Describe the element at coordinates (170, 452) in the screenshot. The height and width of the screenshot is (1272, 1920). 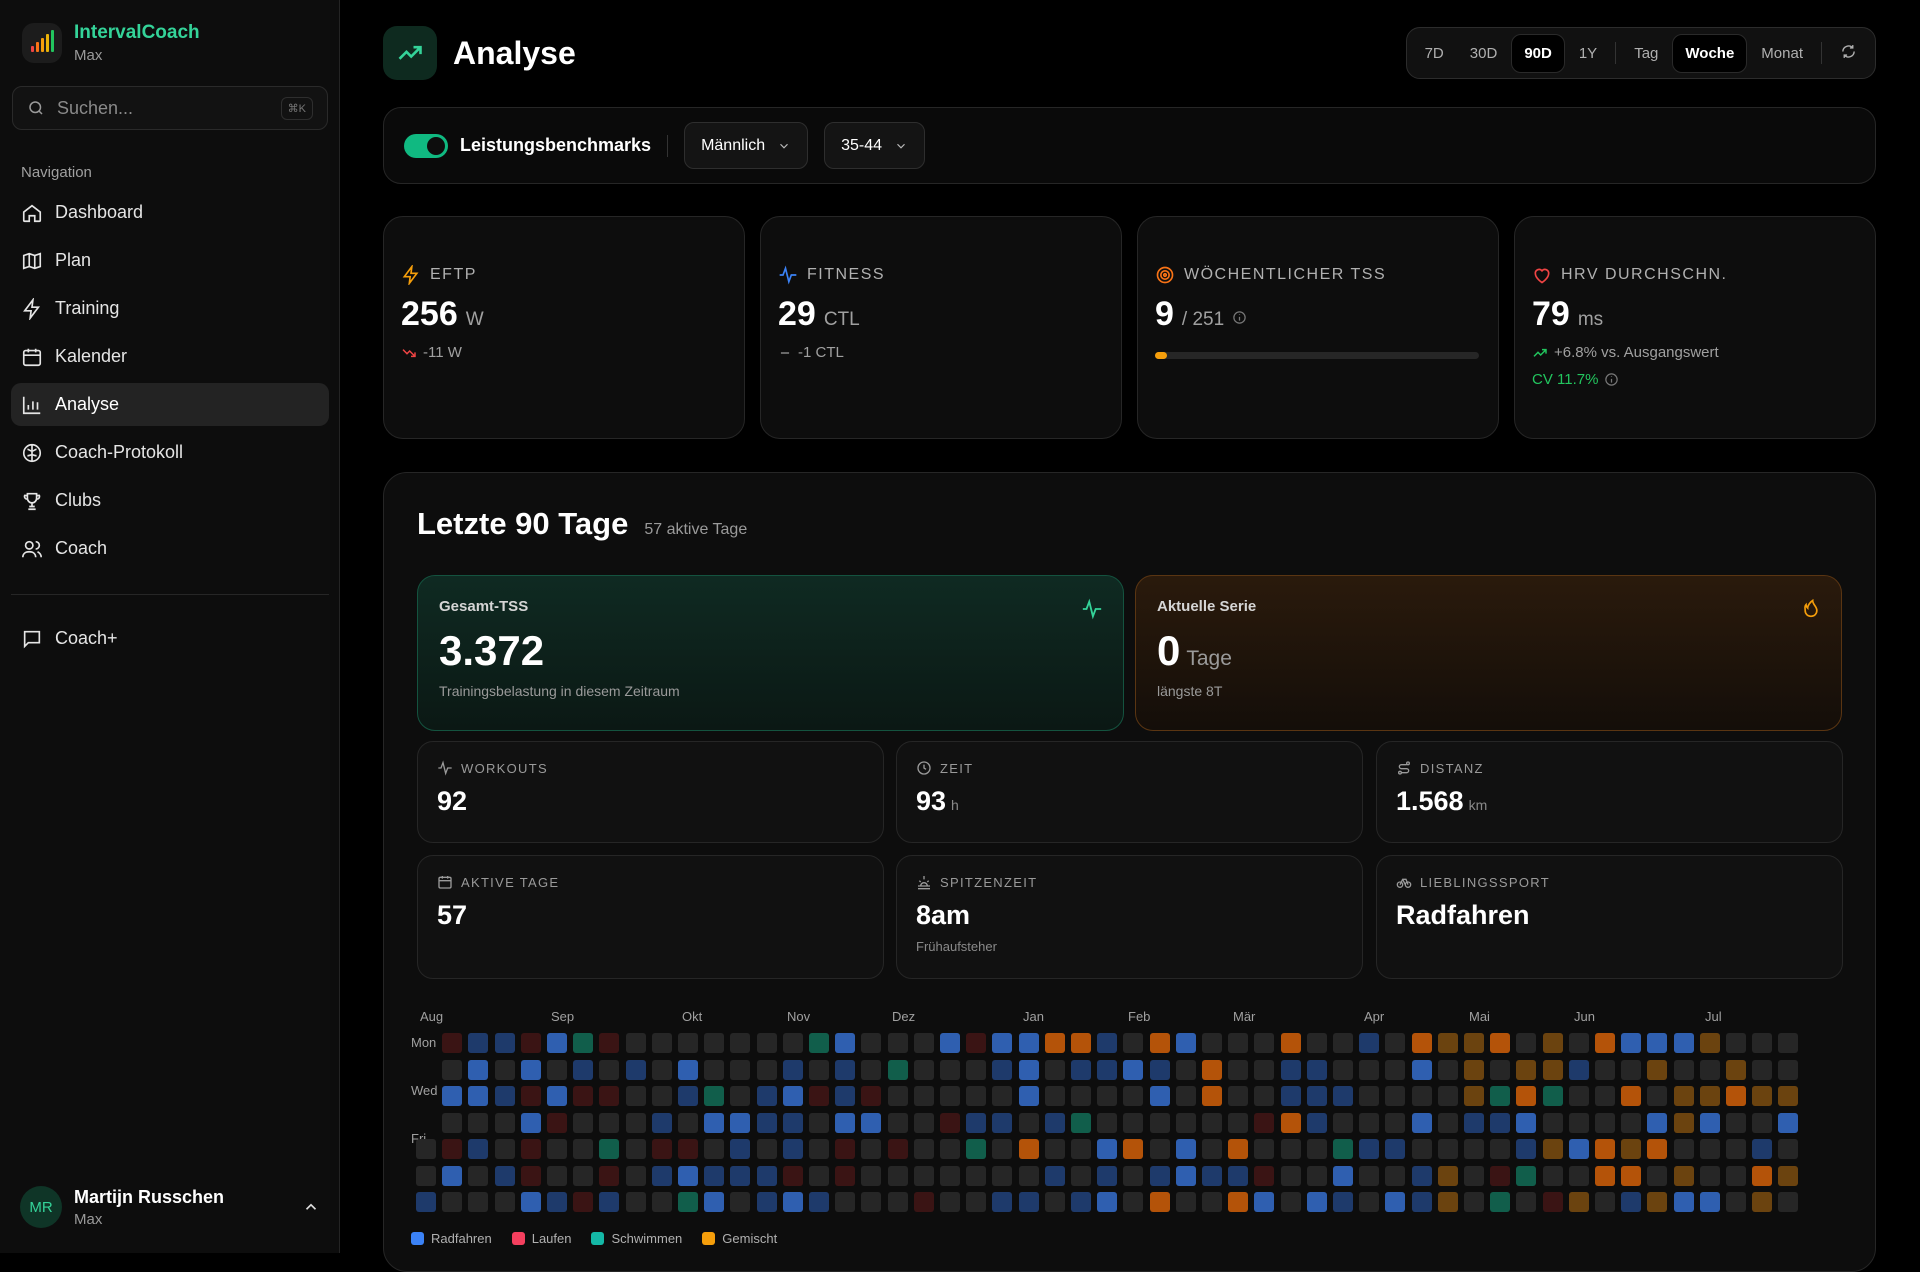
I see `sidebar-item-coach-protokoll: Coach-Protokoll` at that location.